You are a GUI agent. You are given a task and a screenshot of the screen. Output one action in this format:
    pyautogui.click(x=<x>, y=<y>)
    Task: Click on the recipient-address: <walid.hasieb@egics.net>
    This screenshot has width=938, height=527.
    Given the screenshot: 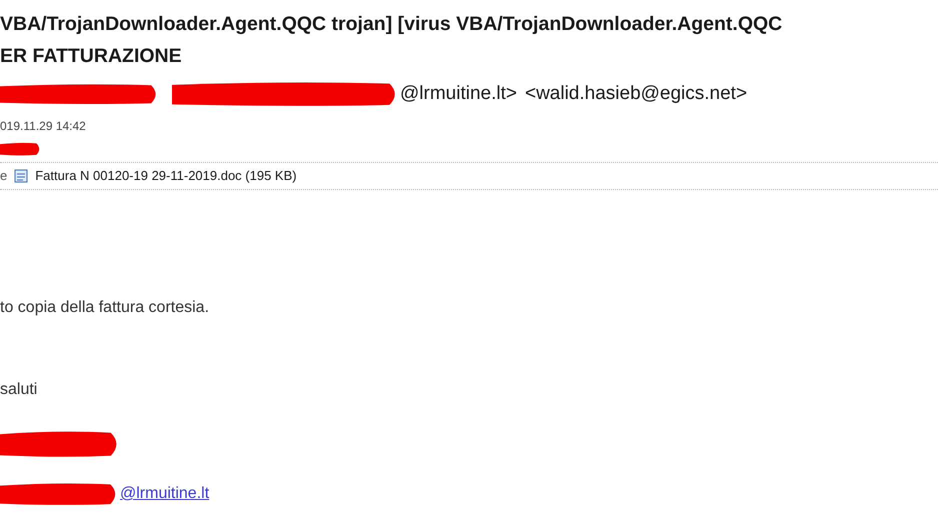 What is the action you would take?
    pyautogui.click(x=636, y=94)
    